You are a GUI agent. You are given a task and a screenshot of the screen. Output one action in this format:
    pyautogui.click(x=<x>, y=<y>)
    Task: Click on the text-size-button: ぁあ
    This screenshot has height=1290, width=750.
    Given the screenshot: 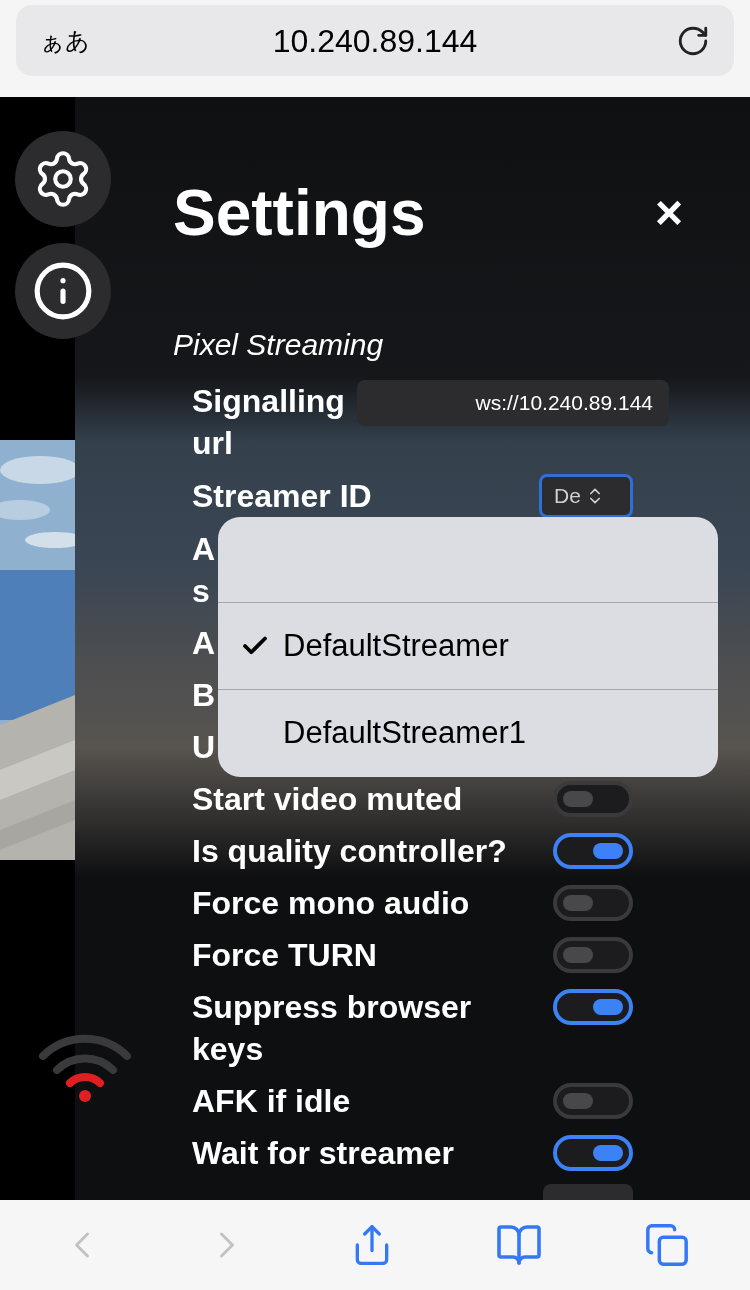 What is the action you would take?
    pyautogui.click(x=65, y=40)
    